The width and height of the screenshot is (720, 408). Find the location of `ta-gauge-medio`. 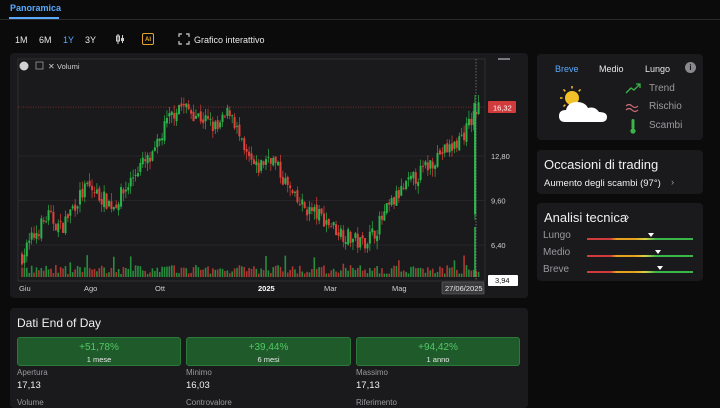

ta-gauge-medio is located at coordinates (640, 253).